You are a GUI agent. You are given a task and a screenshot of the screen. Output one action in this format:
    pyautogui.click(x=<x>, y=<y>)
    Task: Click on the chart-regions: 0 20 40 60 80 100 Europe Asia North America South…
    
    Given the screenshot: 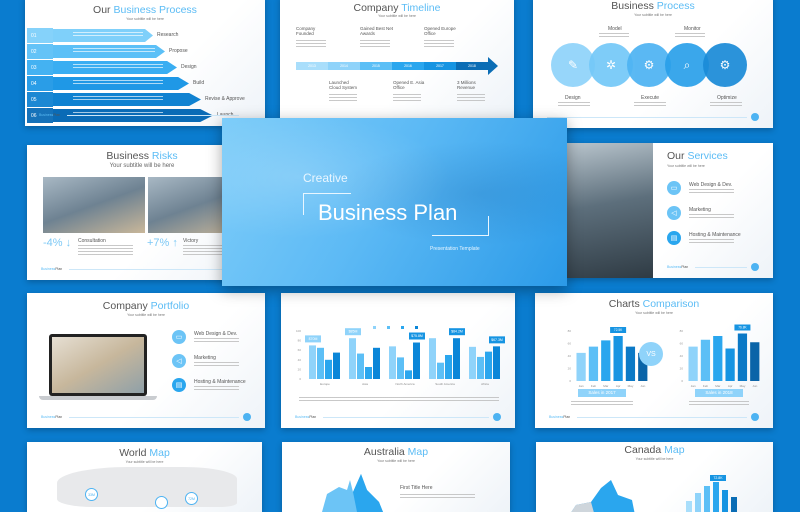 What is the action you would take?
    pyautogui.click(x=400, y=356)
    